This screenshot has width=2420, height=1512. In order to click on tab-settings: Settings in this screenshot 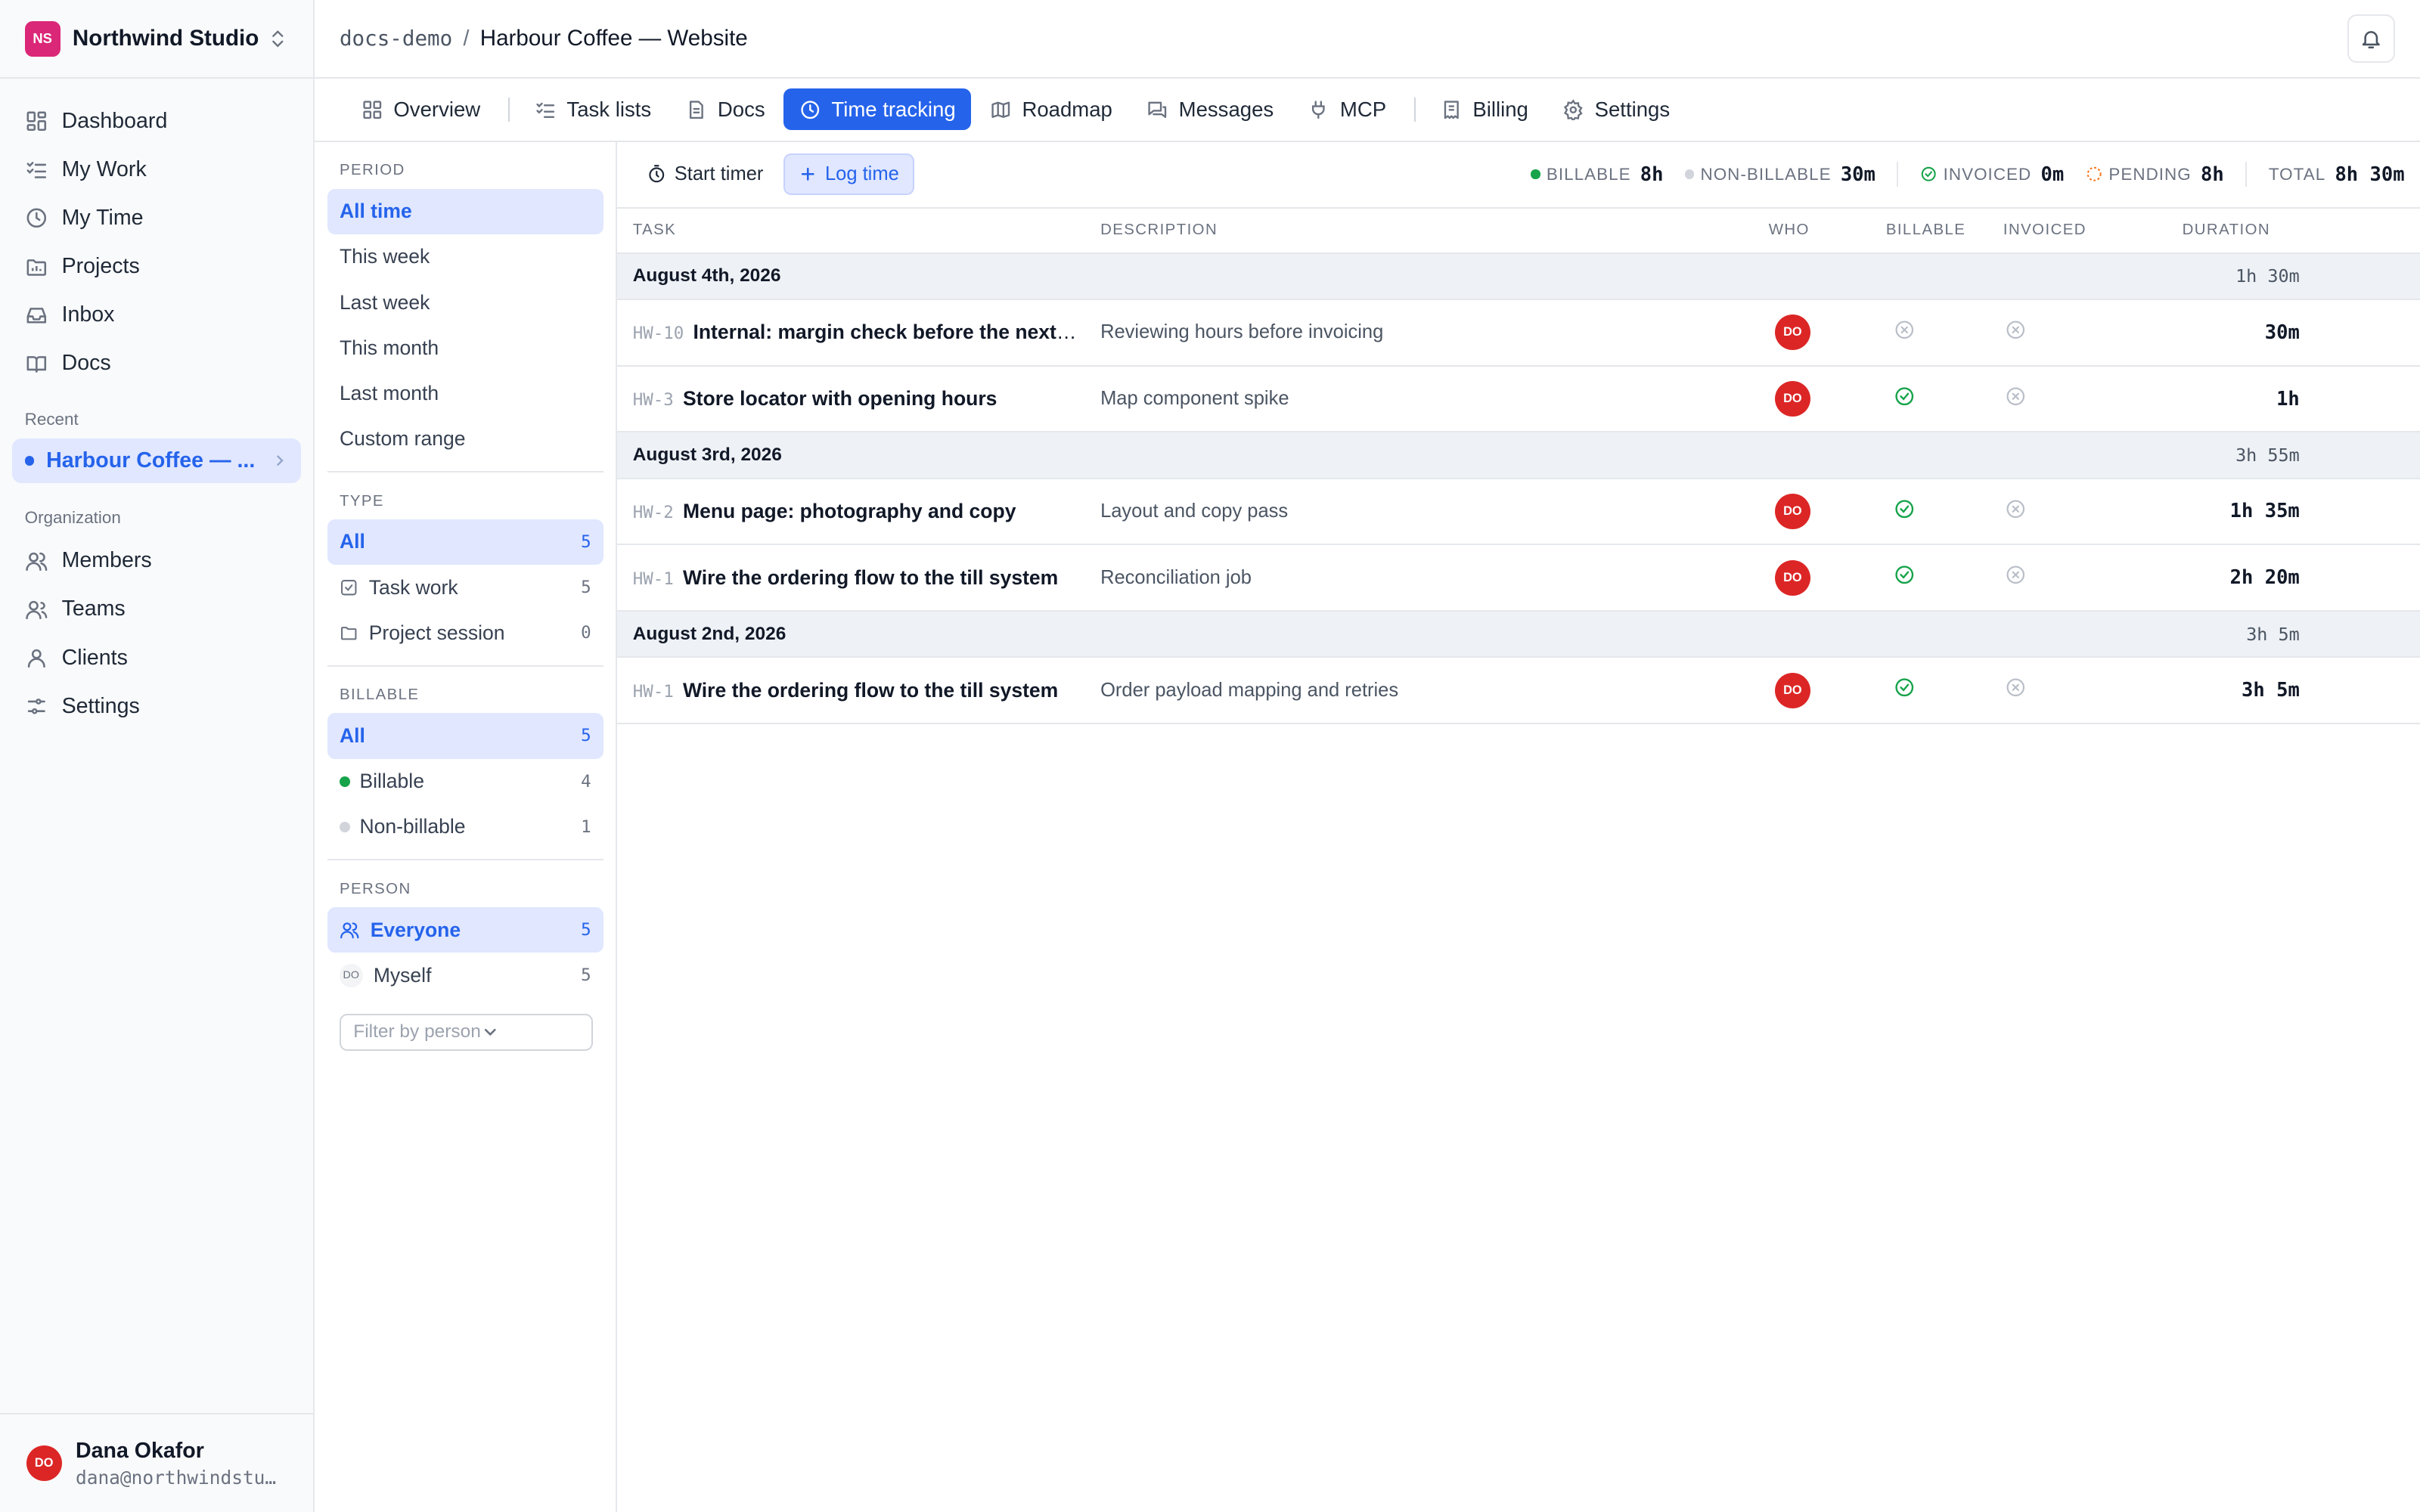, I will do `click(1616, 109)`.